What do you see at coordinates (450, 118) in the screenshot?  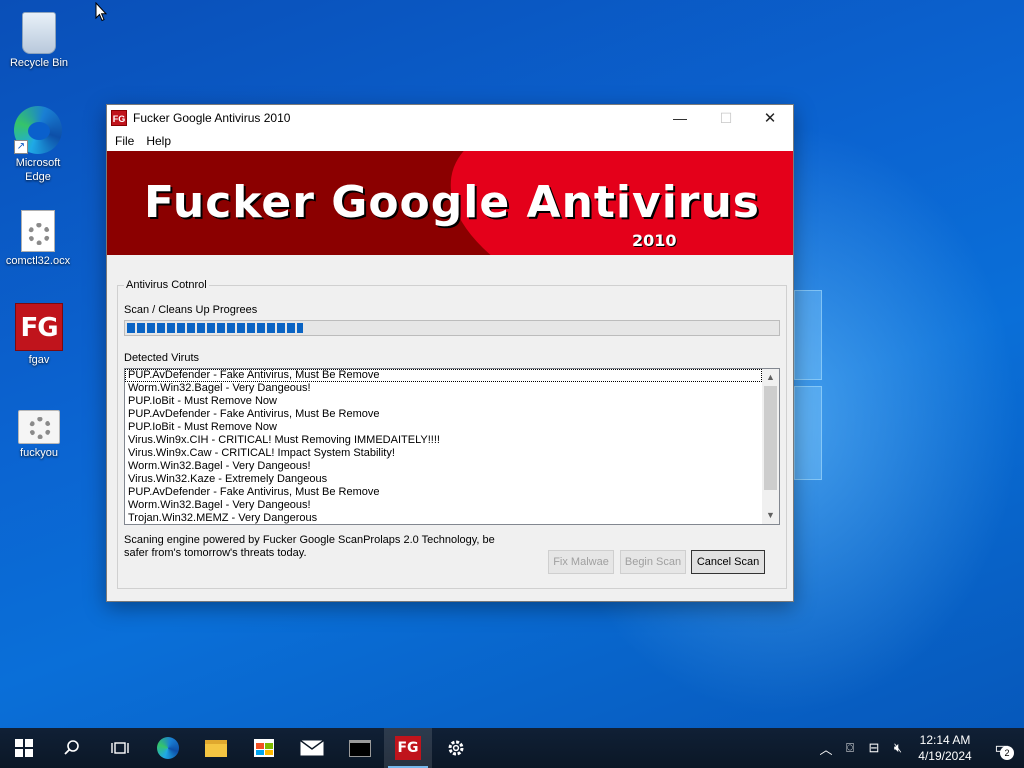 I see `title-bar: FG Fucker Google Antivirus 2010 — ☐ ✕` at bounding box center [450, 118].